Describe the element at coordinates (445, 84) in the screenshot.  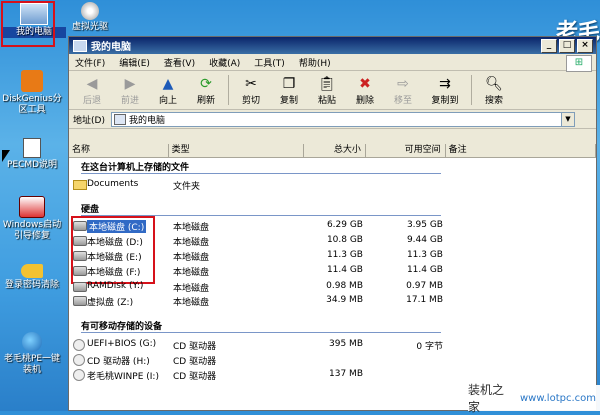
I see `copy-to-icon: ⇉` at that location.